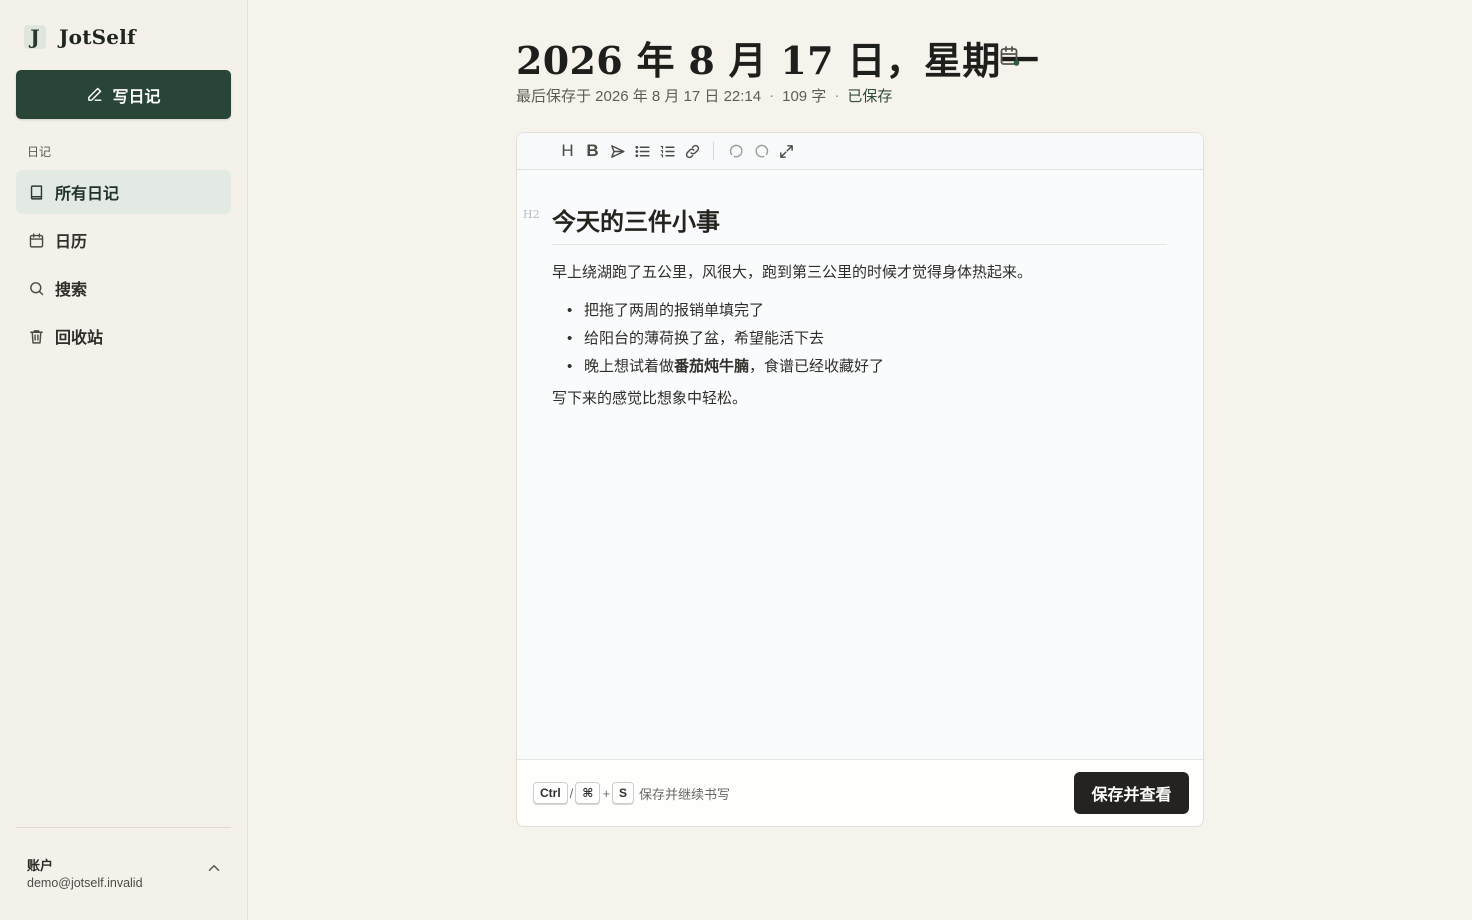  What do you see at coordinates (804, 96) in the screenshot?
I see `word-count: 109 字` at bounding box center [804, 96].